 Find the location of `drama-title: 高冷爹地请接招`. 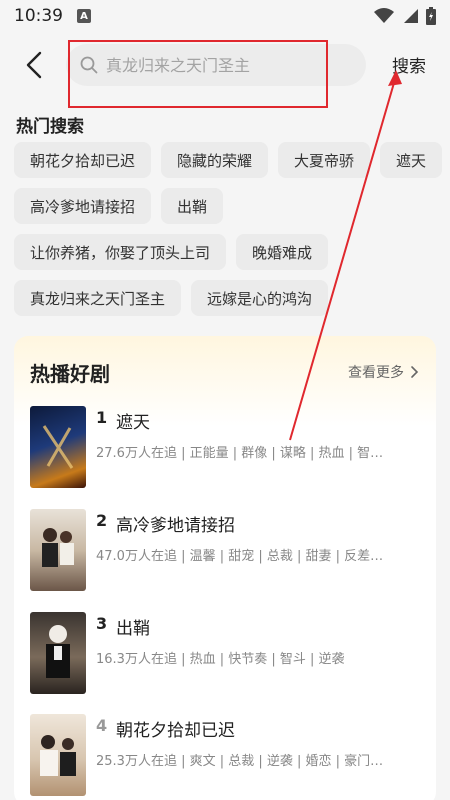

drama-title: 高冷爹地请接招 is located at coordinates (175, 526).